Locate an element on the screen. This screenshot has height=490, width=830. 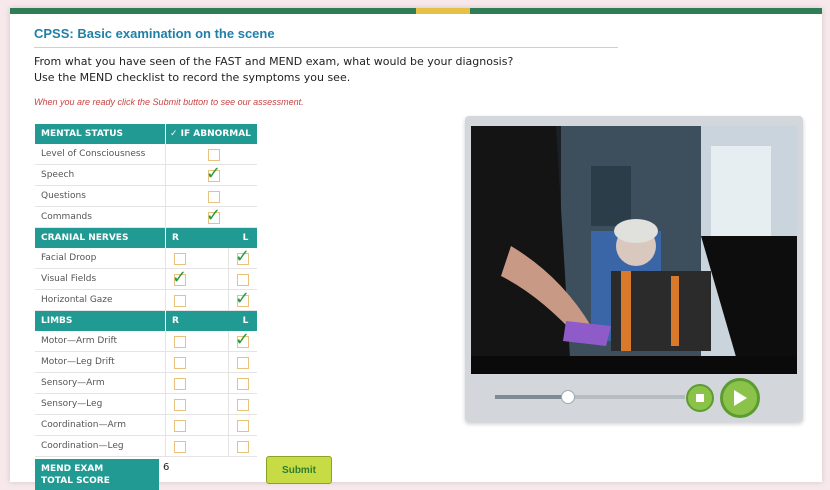
section-title: CRANIAL NERVES is located at coordinates (85, 238).